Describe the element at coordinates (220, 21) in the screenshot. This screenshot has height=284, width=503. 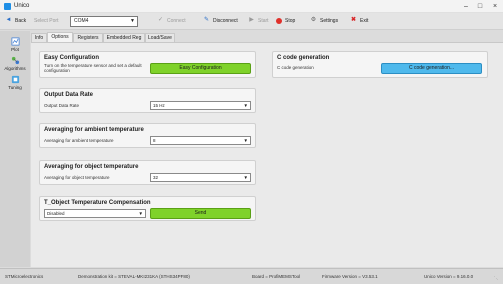
I see `disconnect-button: ✎ Disconnect` at that location.